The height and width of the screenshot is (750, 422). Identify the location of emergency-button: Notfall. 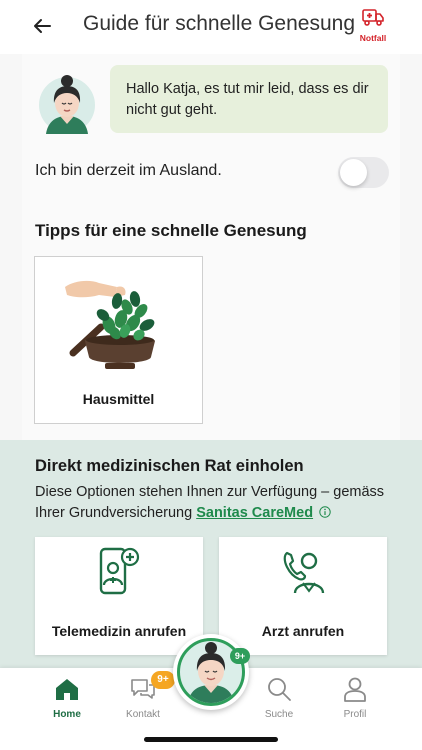
(373, 25).